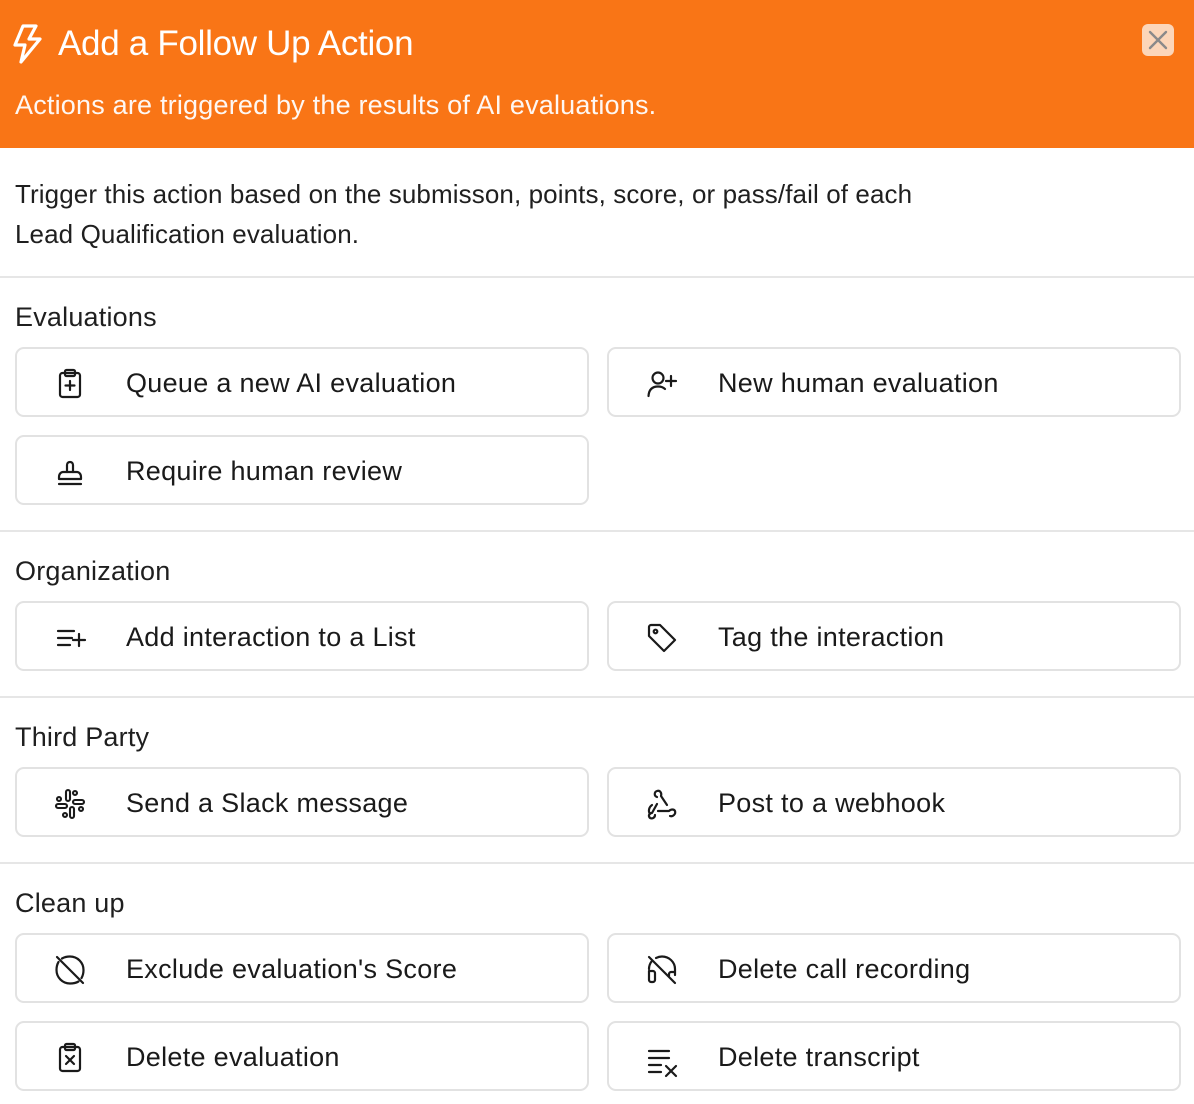  I want to click on slack-icon, so click(70, 804).